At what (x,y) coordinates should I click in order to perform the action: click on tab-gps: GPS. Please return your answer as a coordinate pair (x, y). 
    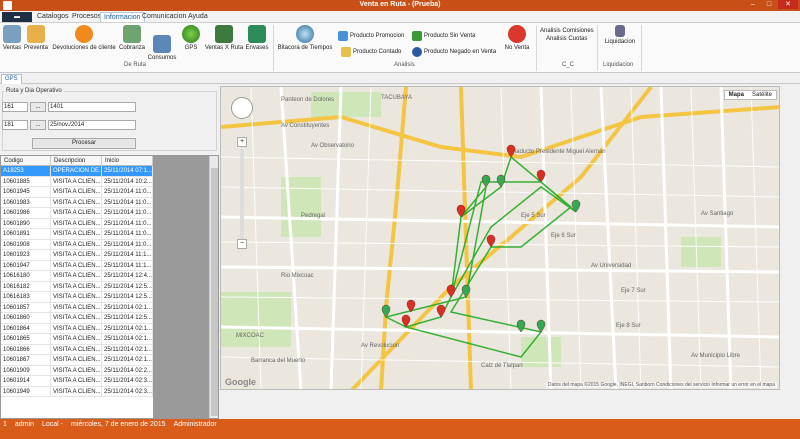
    Looking at the image, I should click on (11, 79).